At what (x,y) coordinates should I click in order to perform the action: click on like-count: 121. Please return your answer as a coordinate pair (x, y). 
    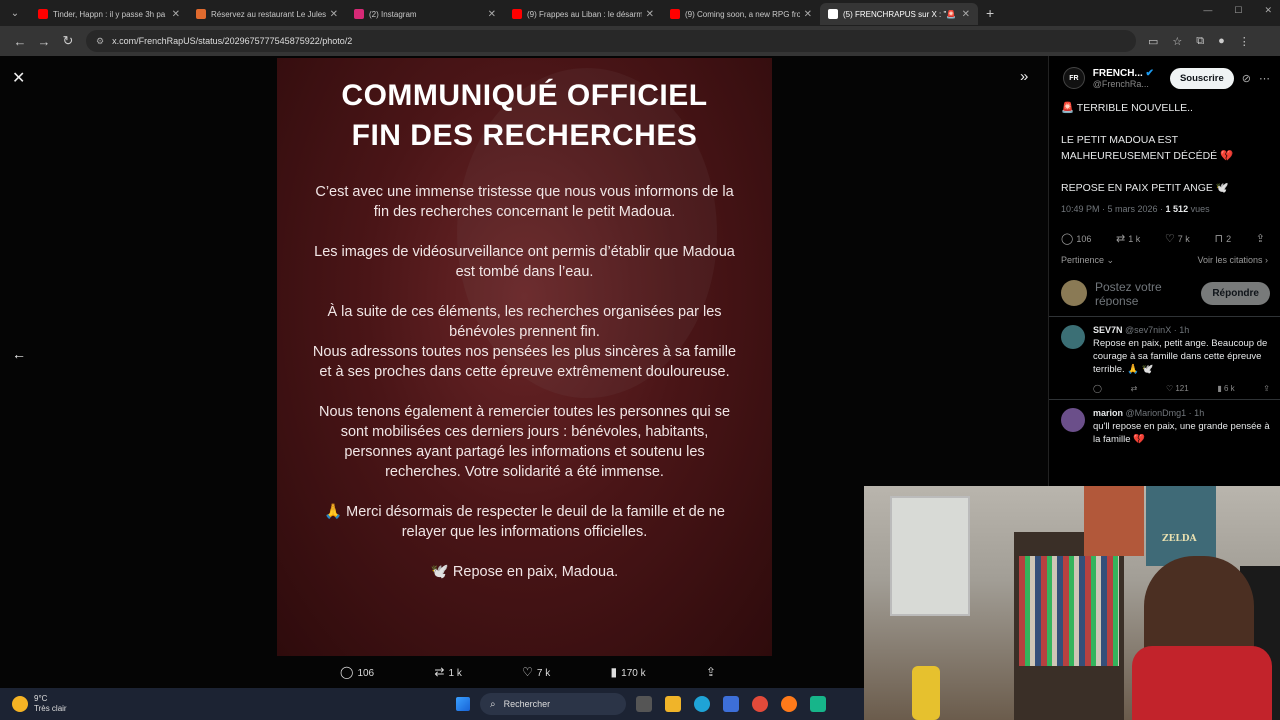
    Looking at the image, I should click on (1182, 388).